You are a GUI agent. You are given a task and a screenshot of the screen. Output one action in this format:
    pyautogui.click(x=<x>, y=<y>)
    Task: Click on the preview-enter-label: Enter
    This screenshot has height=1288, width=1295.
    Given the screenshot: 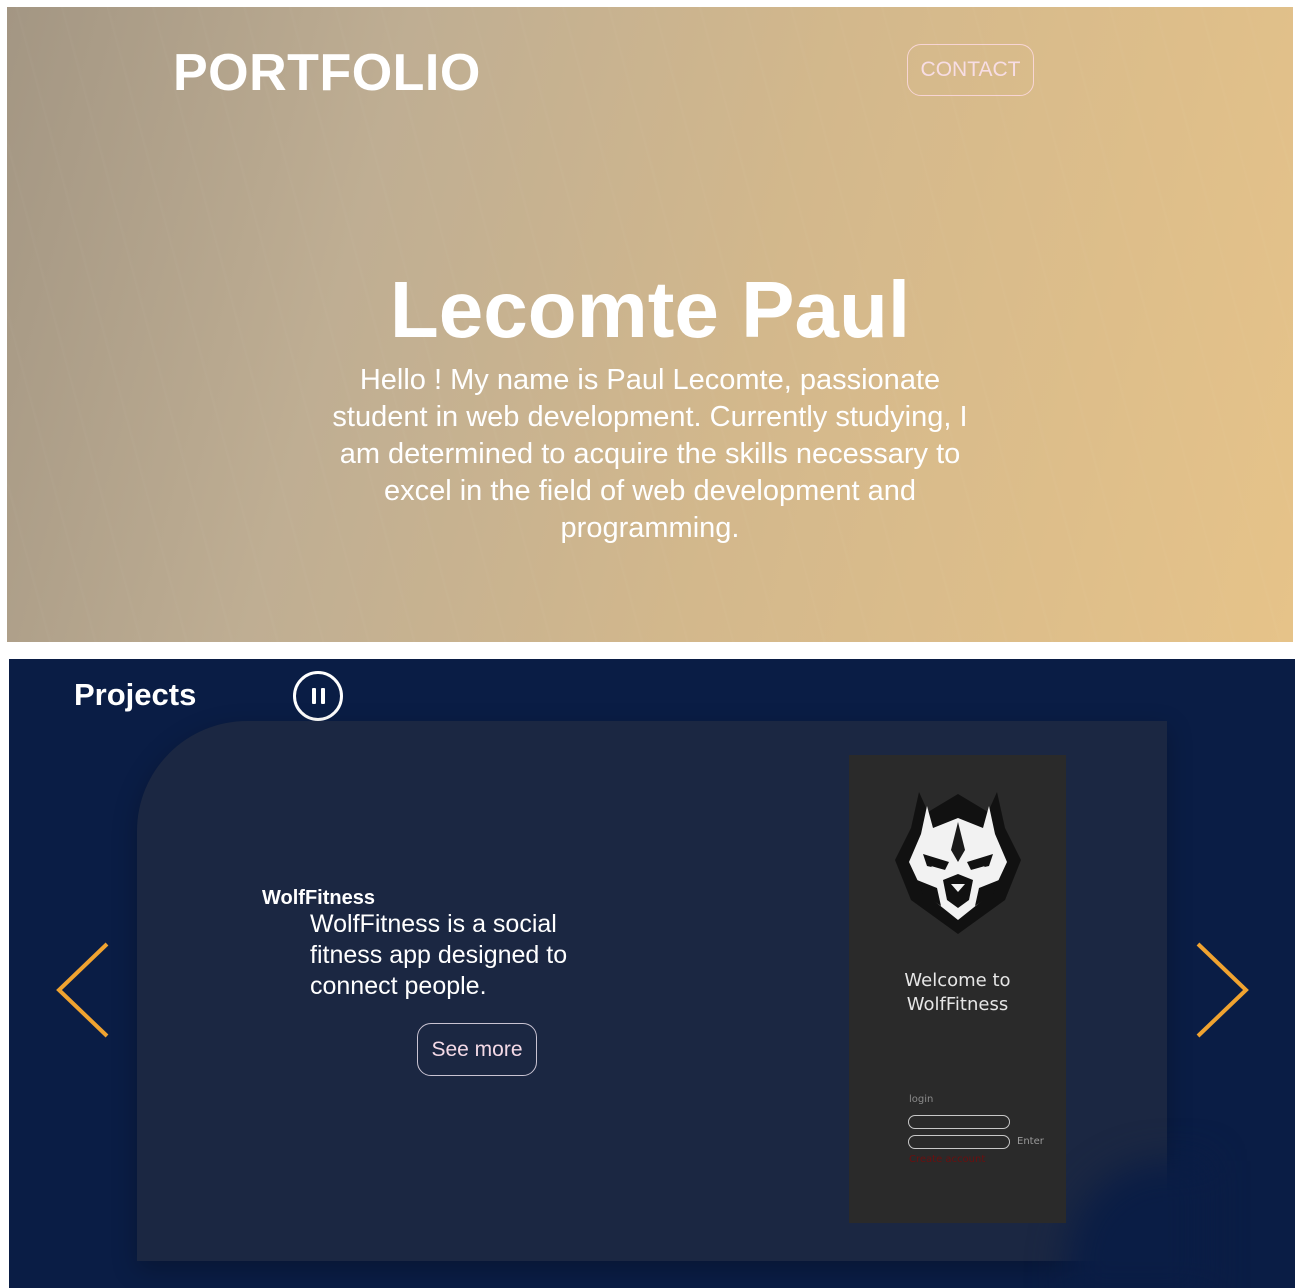 What is the action you would take?
    pyautogui.click(x=1030, y=1141)
    